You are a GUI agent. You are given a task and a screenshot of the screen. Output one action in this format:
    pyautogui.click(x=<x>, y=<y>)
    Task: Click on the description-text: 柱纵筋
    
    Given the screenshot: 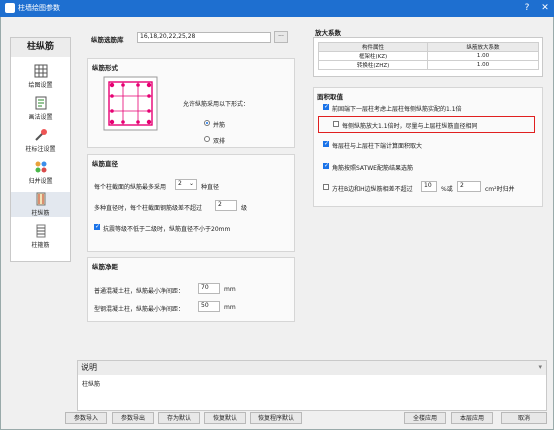 What is the action you would take?
    pyautogui.click(x=91, y=384)
    